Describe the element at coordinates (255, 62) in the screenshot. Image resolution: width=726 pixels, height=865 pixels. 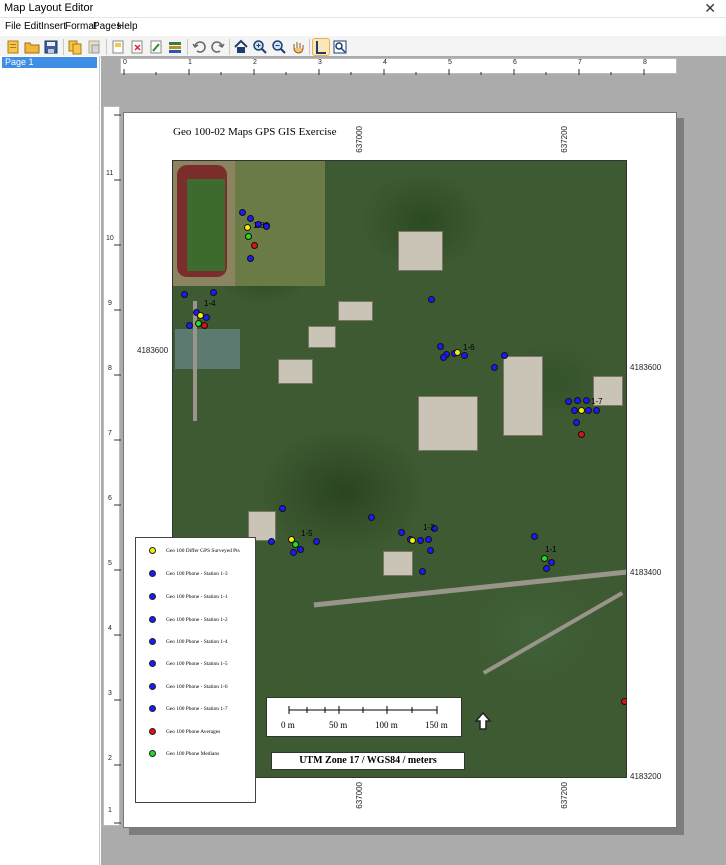
I see `ruler-label: 2` at that location.